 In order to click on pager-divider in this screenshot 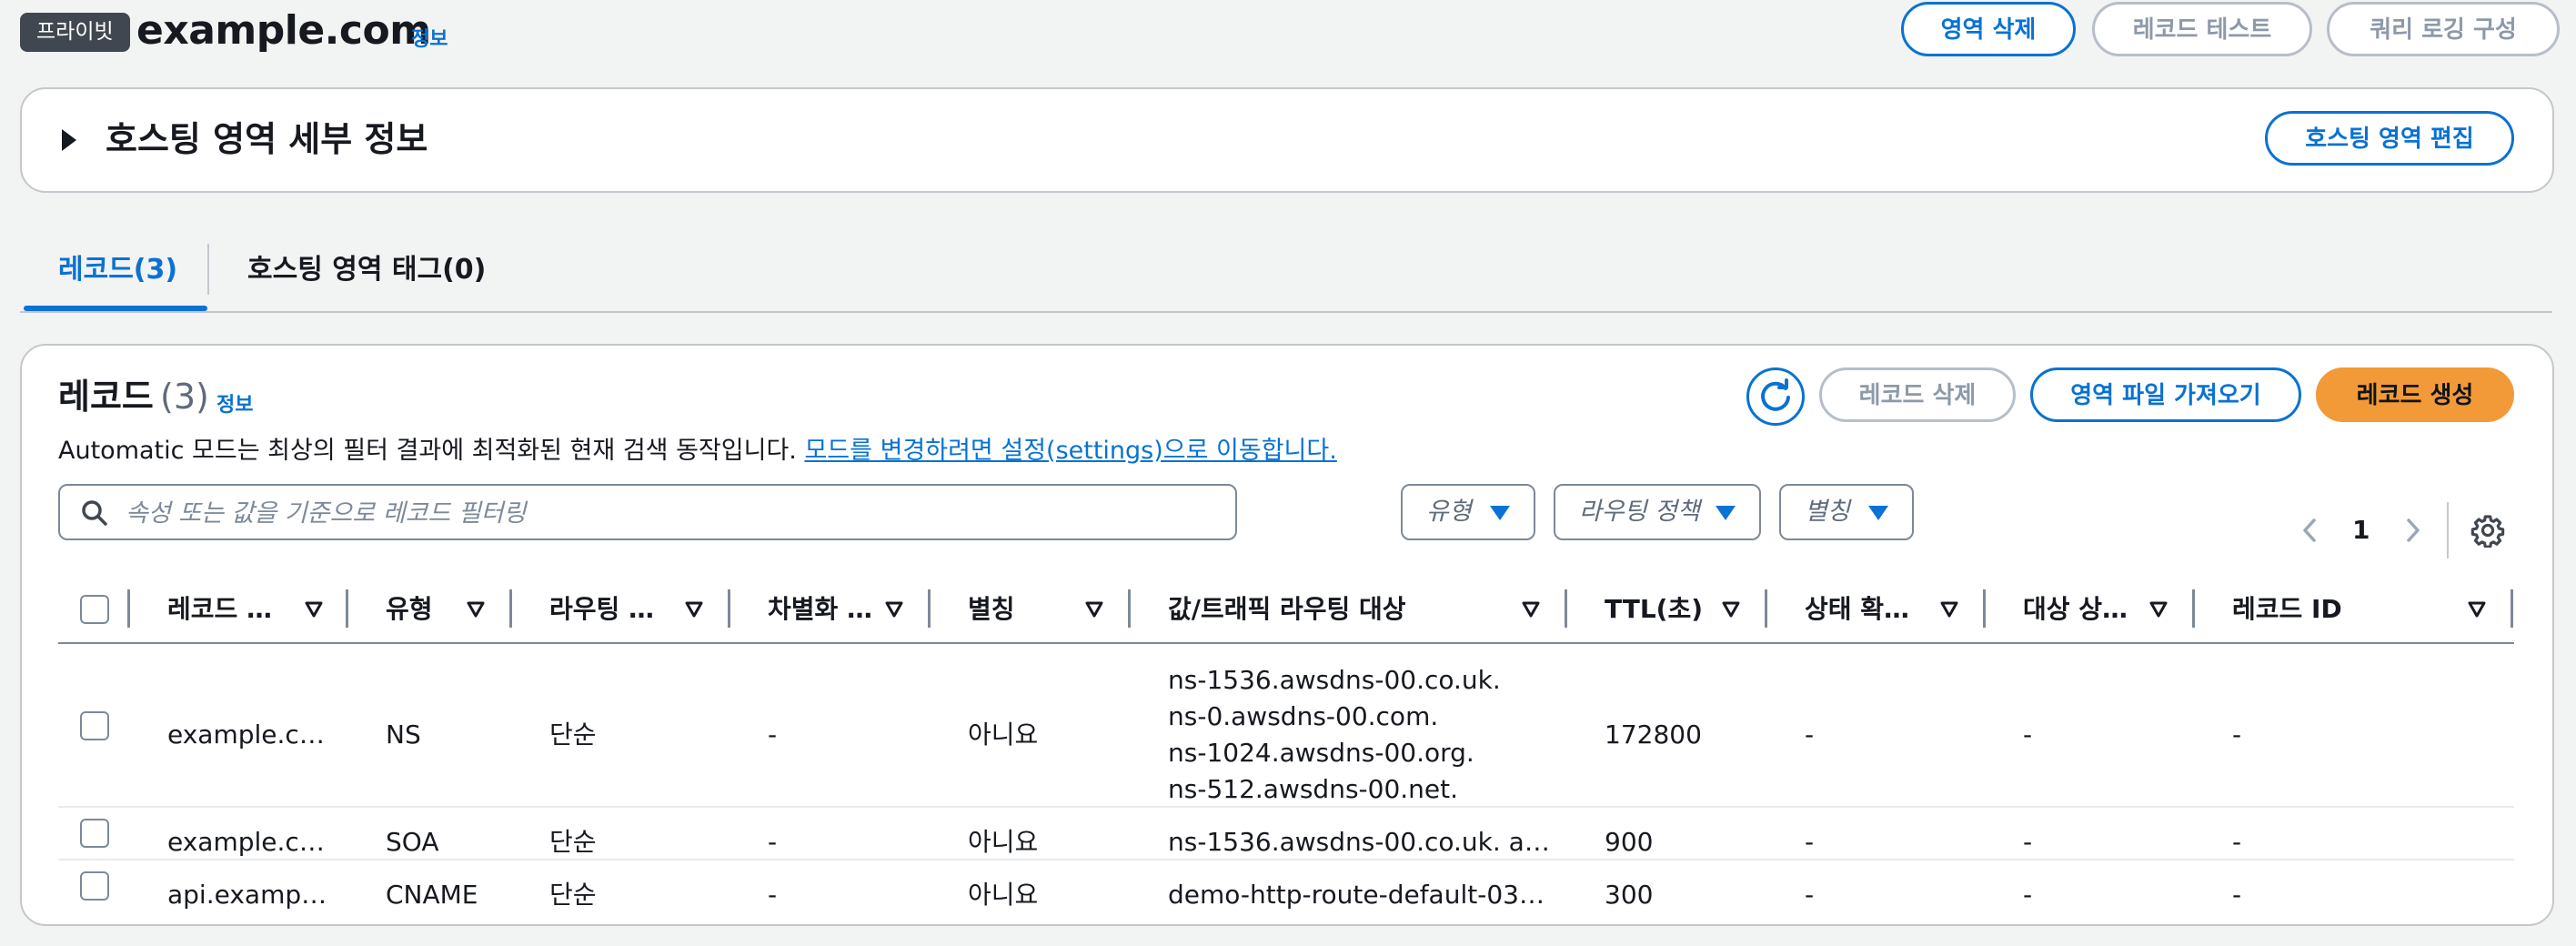, I will do `click(2448, 530)`.